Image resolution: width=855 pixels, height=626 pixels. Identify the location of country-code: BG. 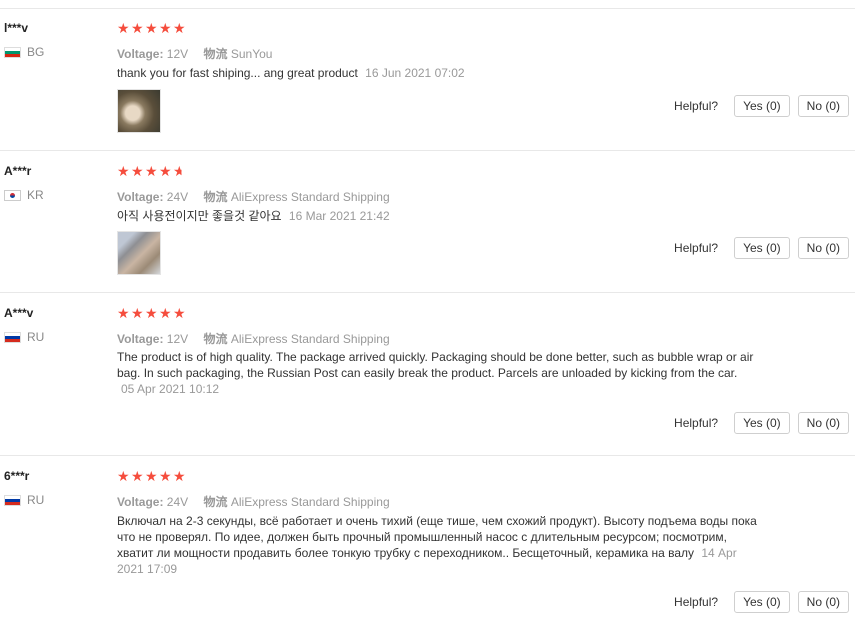
(36, 52).